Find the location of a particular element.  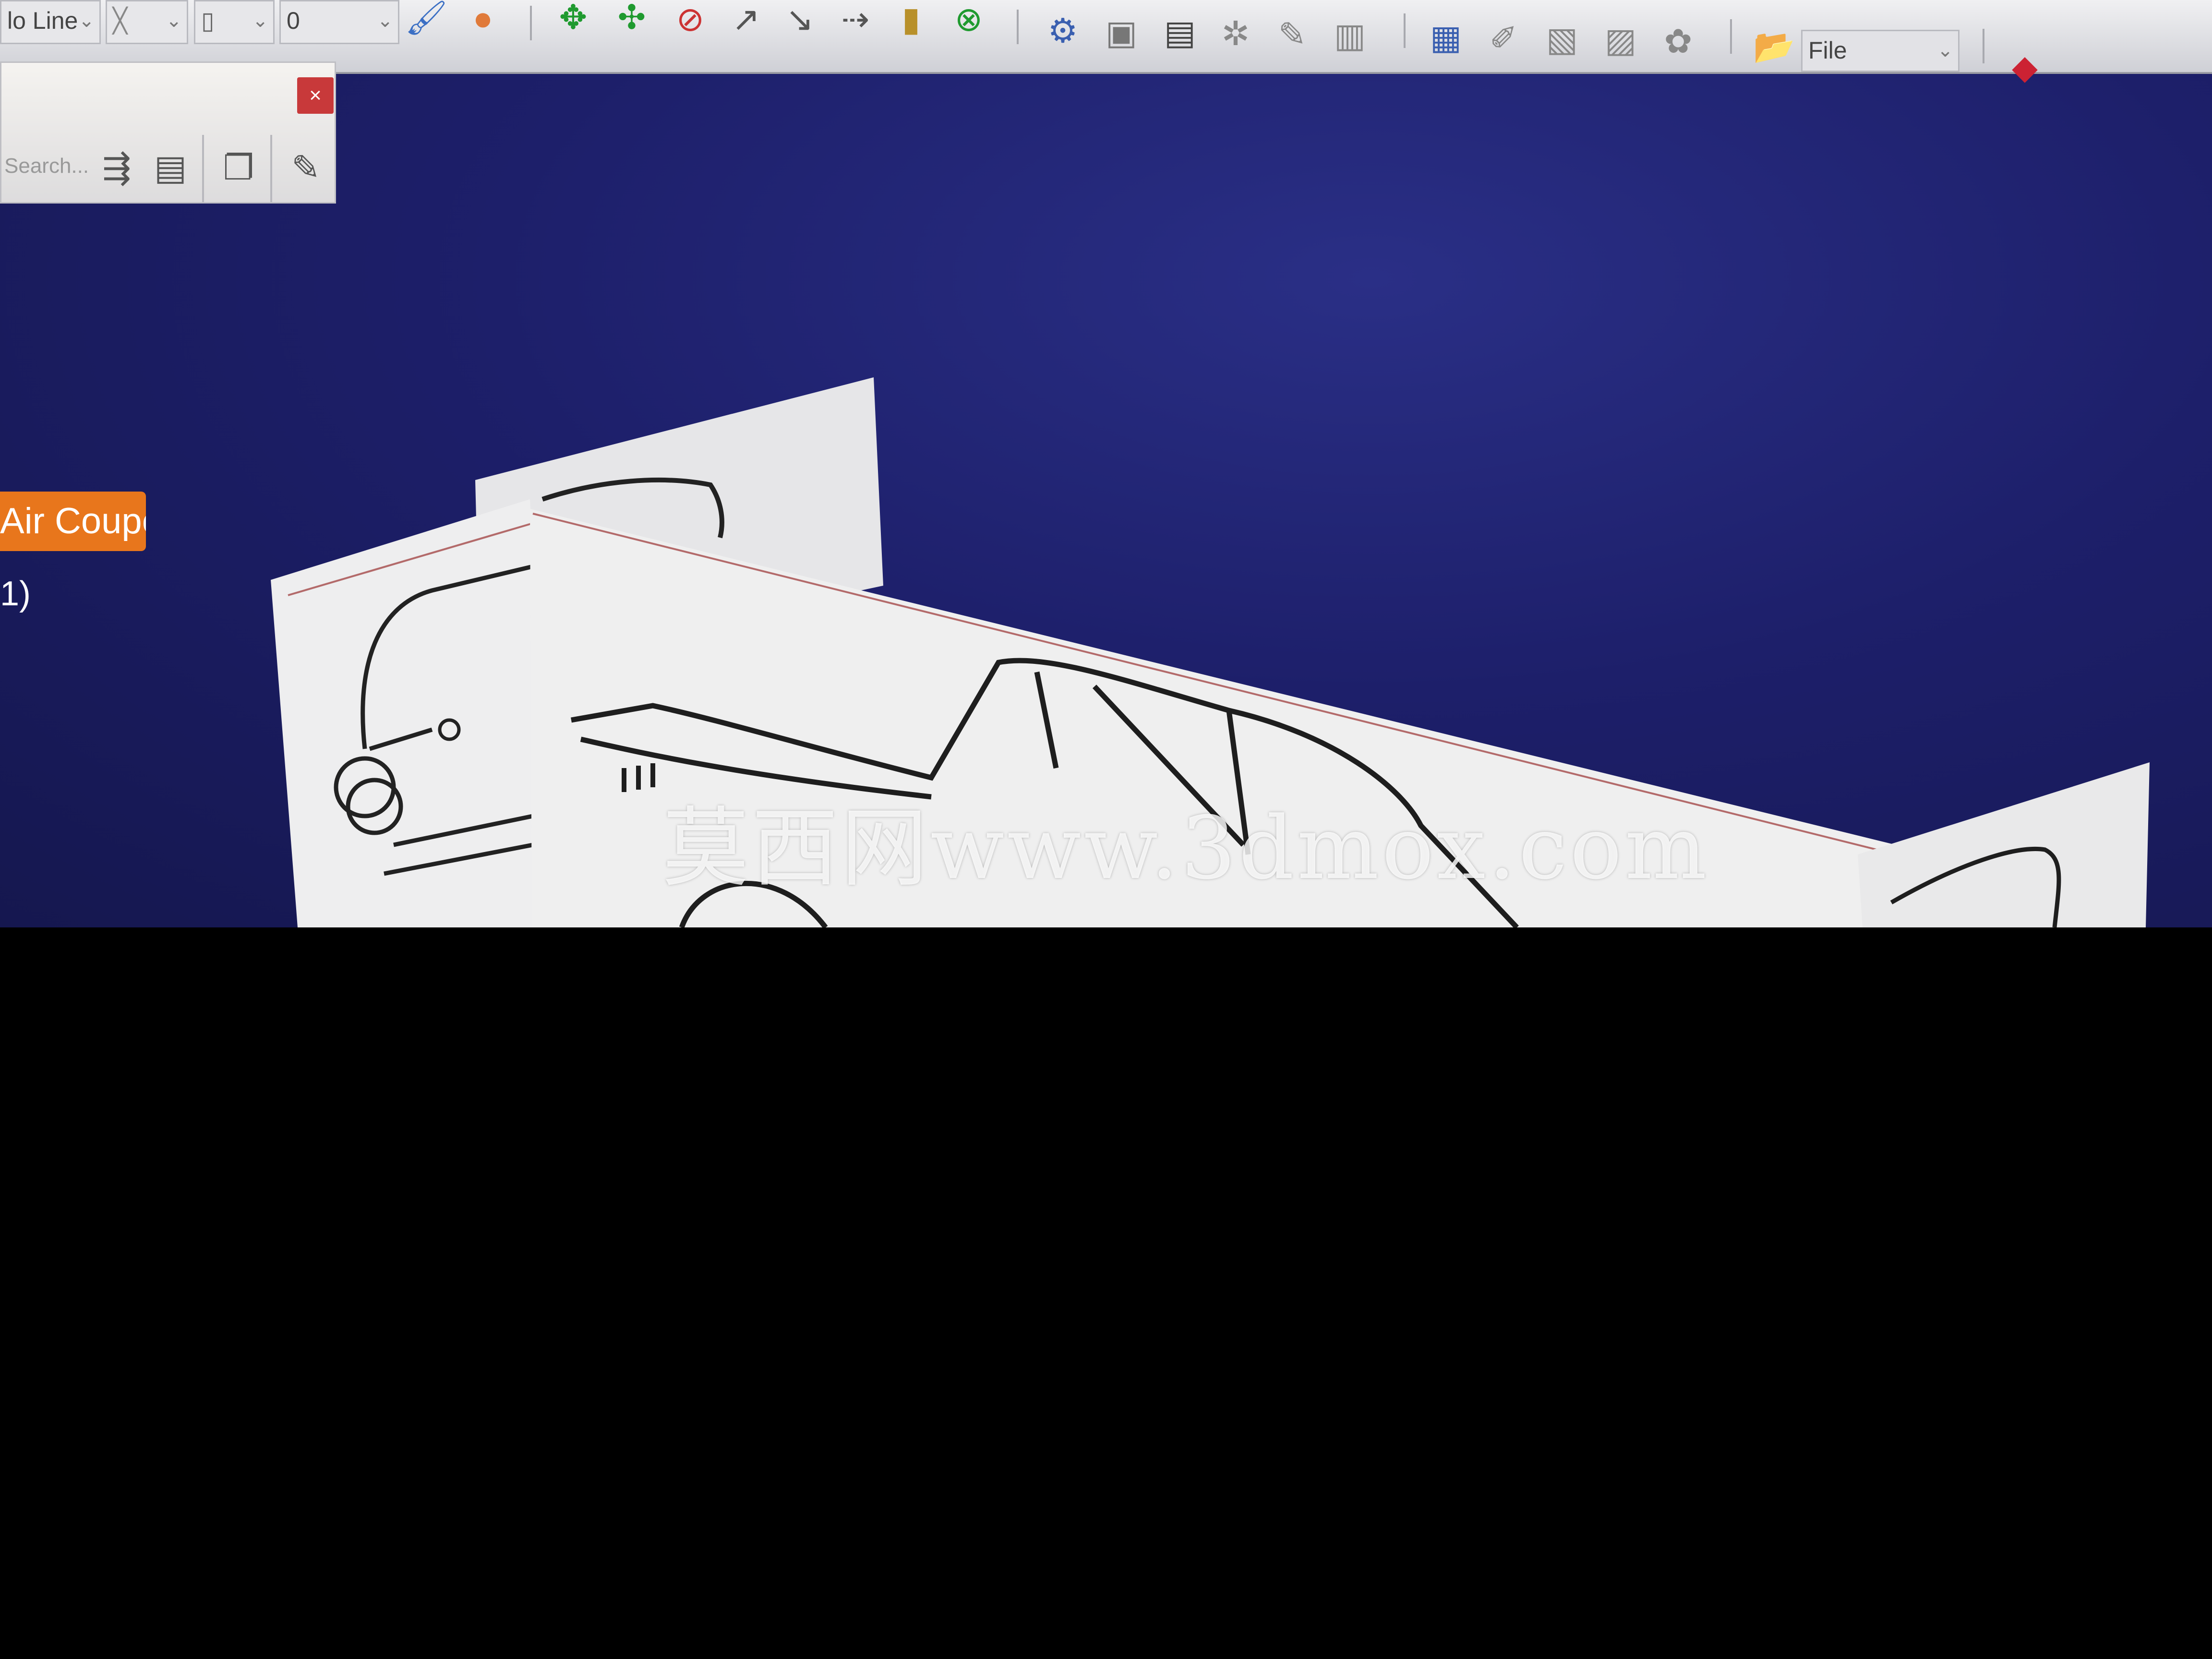

line-style-combo: lo Line ⌄ is located at coordinates (50, 22).